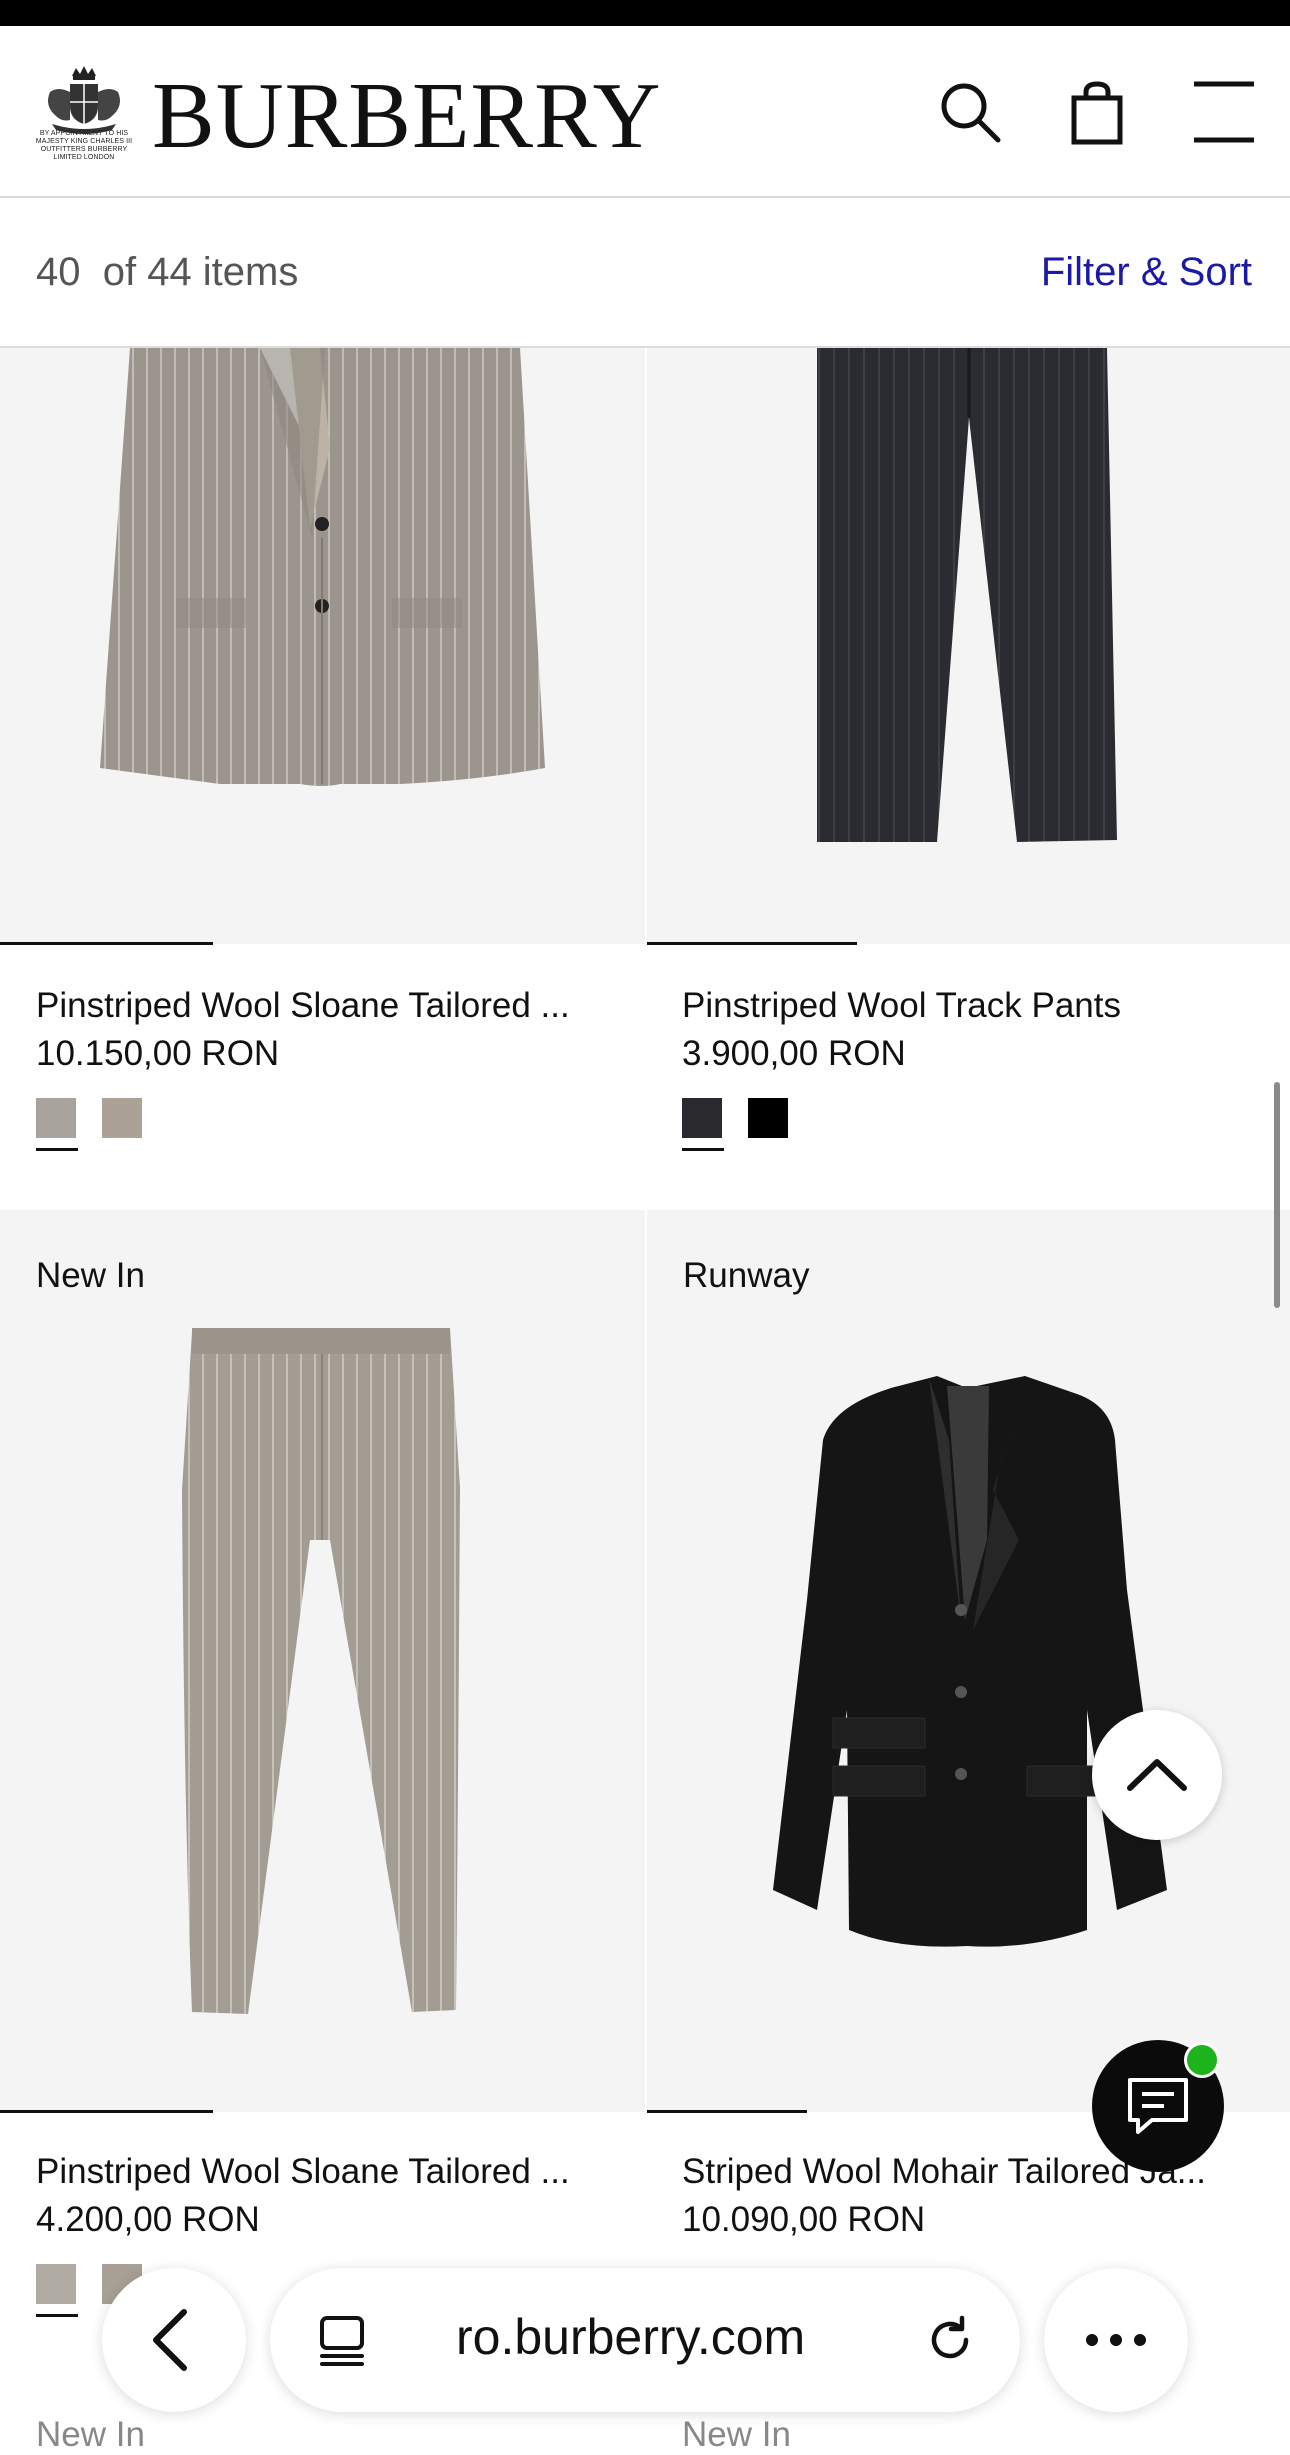 Image resolution: width=1290 pixels, height=2455 pixels. I want to click on product-price: 10.150,00 RON, so click(158, 1053).